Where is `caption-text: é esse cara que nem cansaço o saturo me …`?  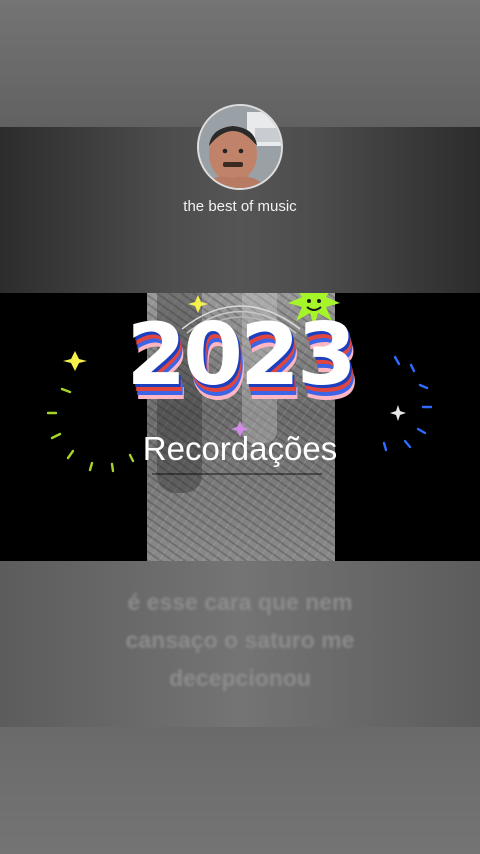 caption-text: é esse cara que nem cansaço o saturo me … is located at coordinates (240, 640).